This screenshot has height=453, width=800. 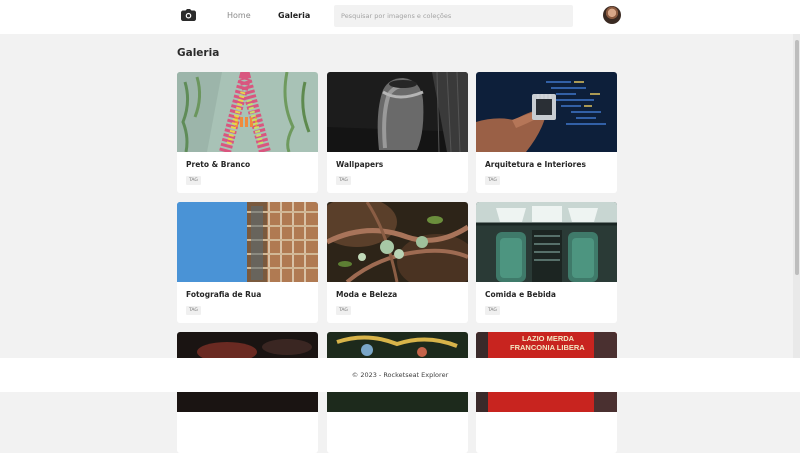 I want to click on nav-gallery: Galeria, so click(x=294, y=15).